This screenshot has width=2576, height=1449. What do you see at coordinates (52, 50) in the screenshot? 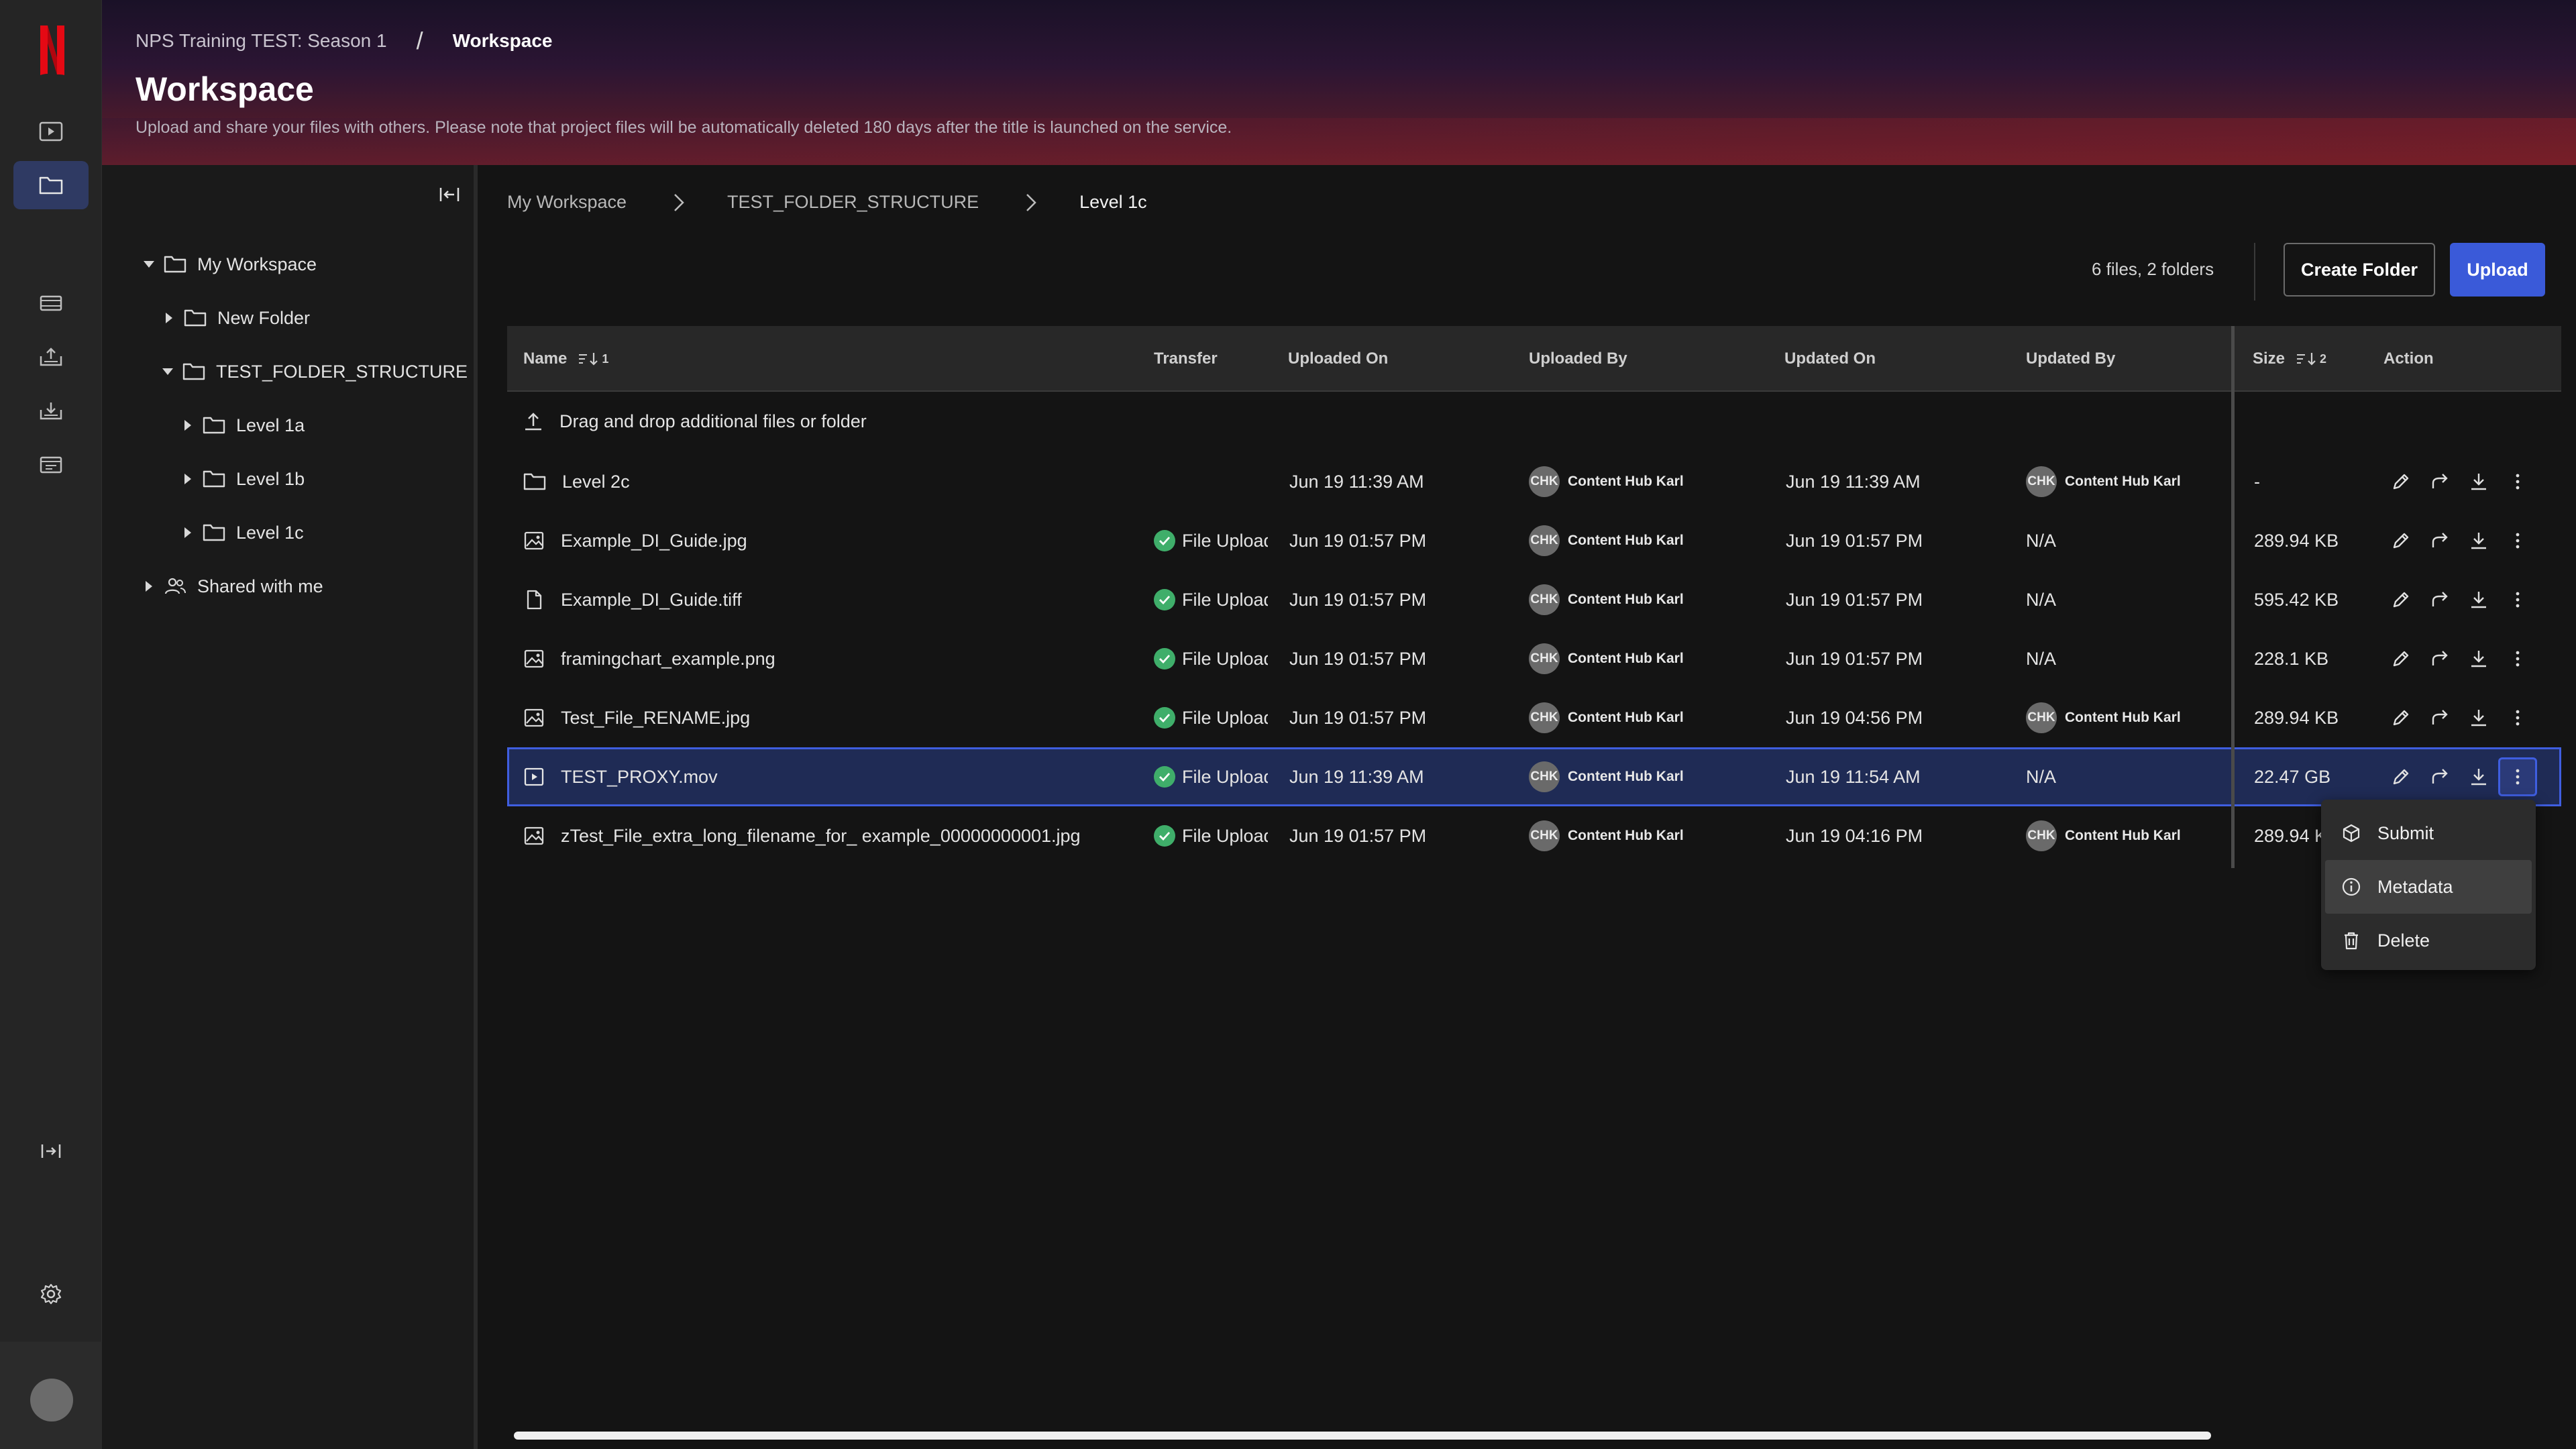
I see `netflix-logo` at bounding box center [52, 50].